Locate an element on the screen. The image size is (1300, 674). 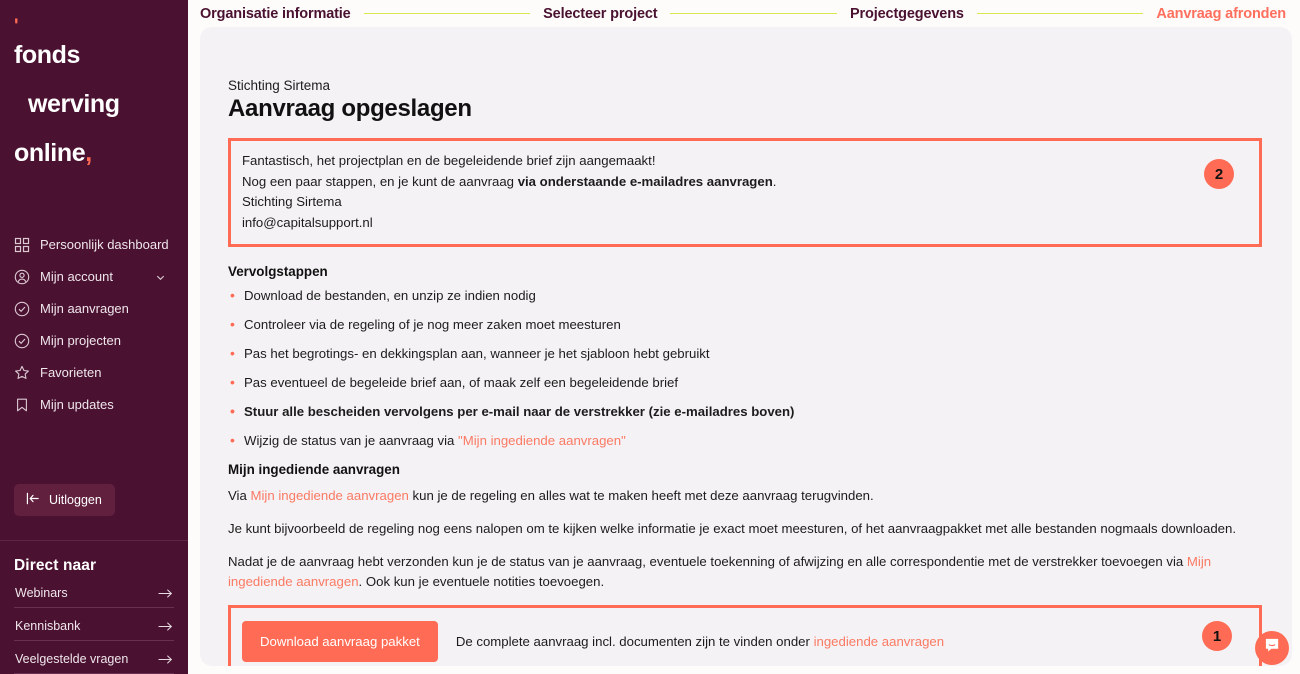
link-mijn-ingediende-aanvragen: "Mijn ingediende aanvragen" is located at coordinates (542, 440).